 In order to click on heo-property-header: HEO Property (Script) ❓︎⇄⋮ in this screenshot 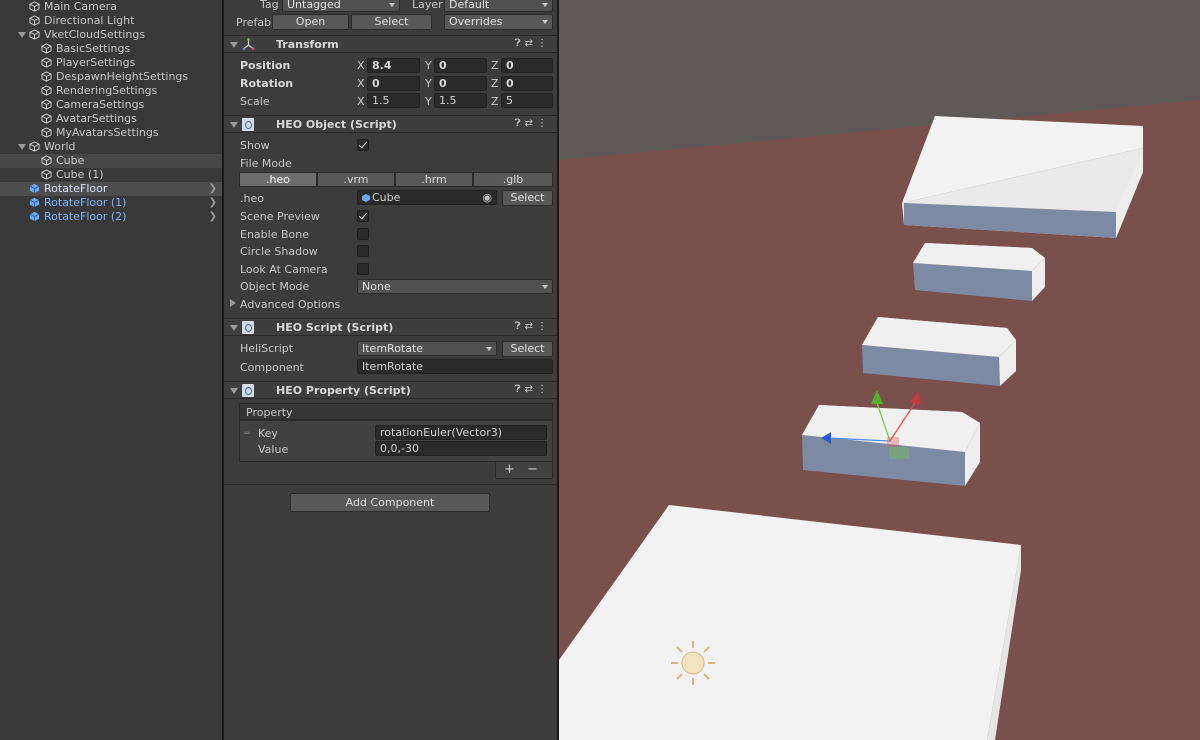, I will do `click(390, 390)`.